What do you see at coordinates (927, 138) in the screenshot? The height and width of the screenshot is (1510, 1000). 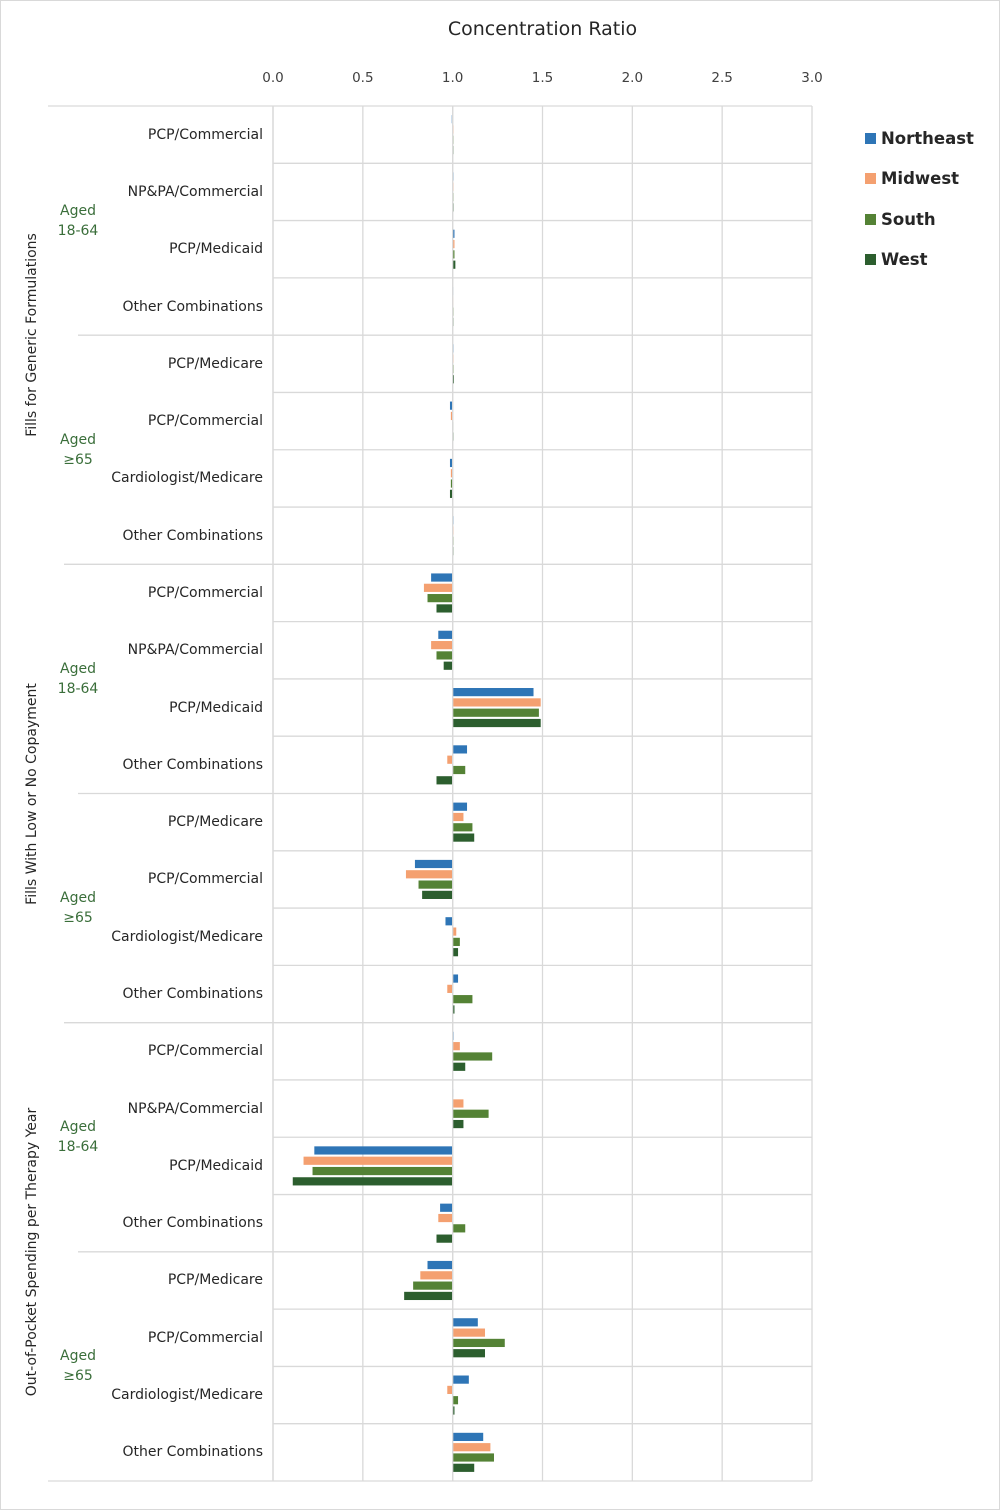 I see `legend-label-northeast: Northeast` at bounding box center [927, 138].